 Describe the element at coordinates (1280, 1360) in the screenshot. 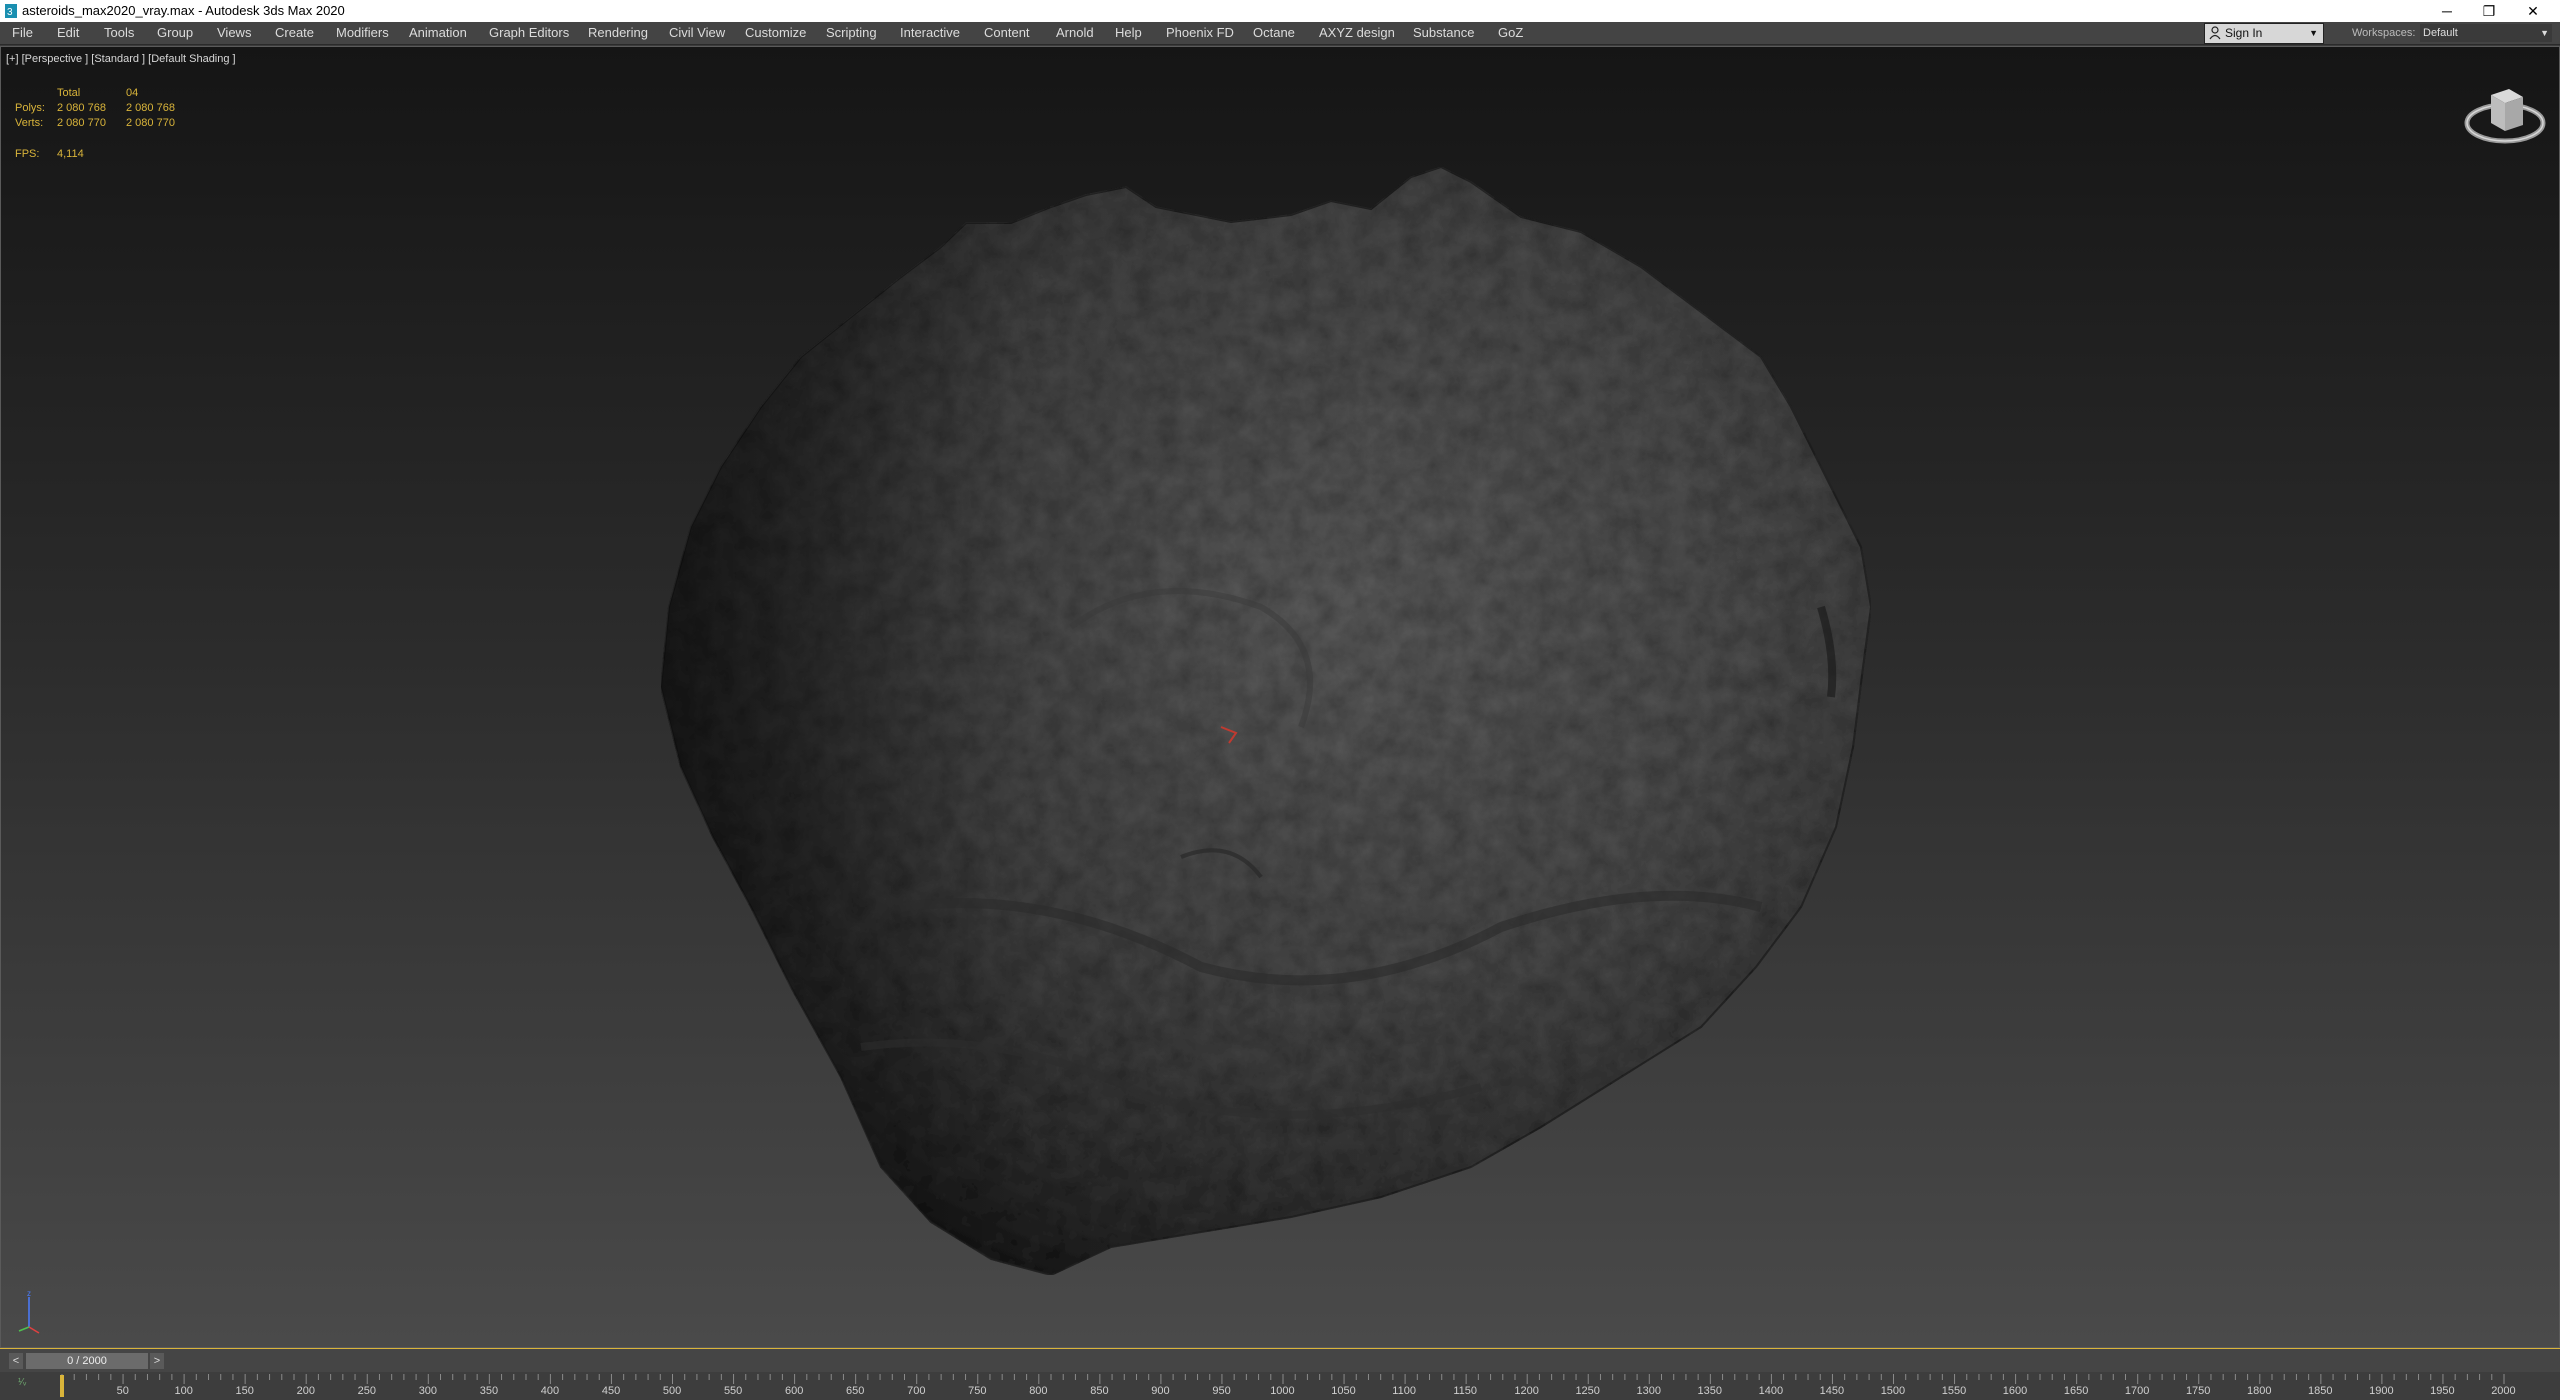

I see `time-slider: < 0 / 2000 >` at that location.